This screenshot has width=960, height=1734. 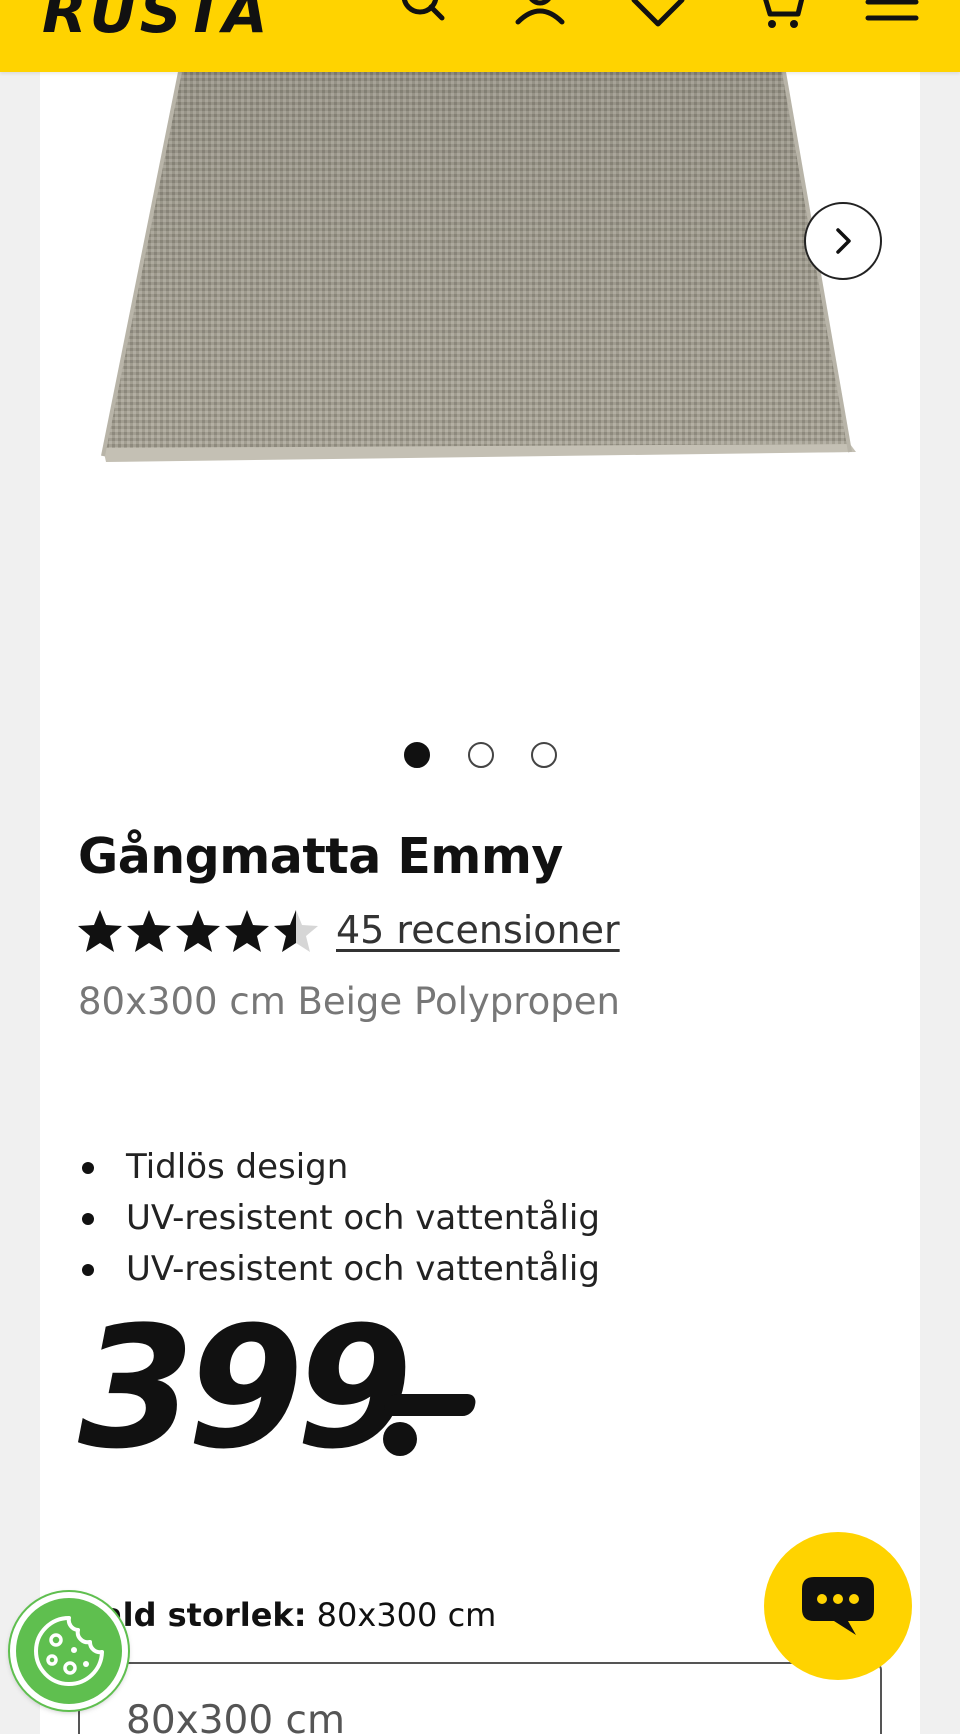 I want to click on product-price: 399, so click(x=245, y=1388).